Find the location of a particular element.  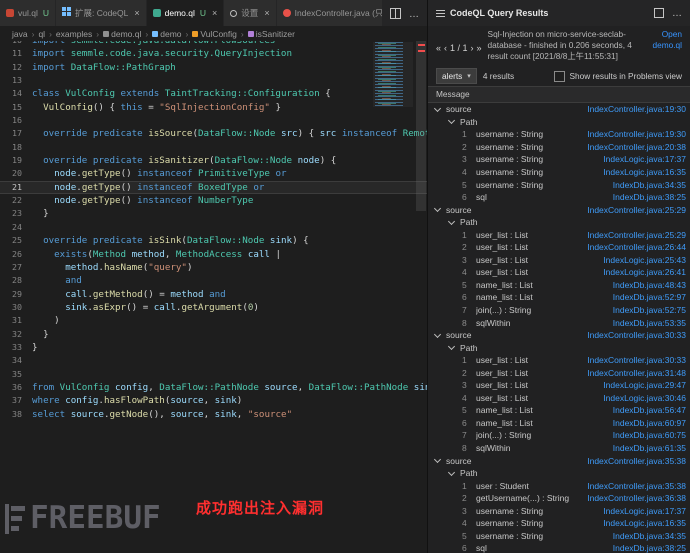

step-location-link: IndexDb.java:61:35 is located at coordinates (646, 448).